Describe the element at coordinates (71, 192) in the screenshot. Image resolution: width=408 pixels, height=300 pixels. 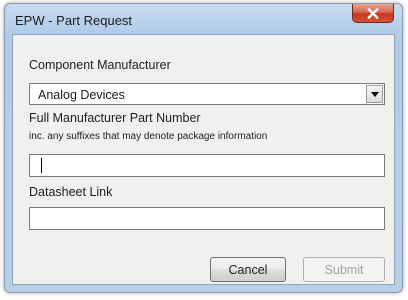
I see `datasheet-label: Datasheet Link` at that location.